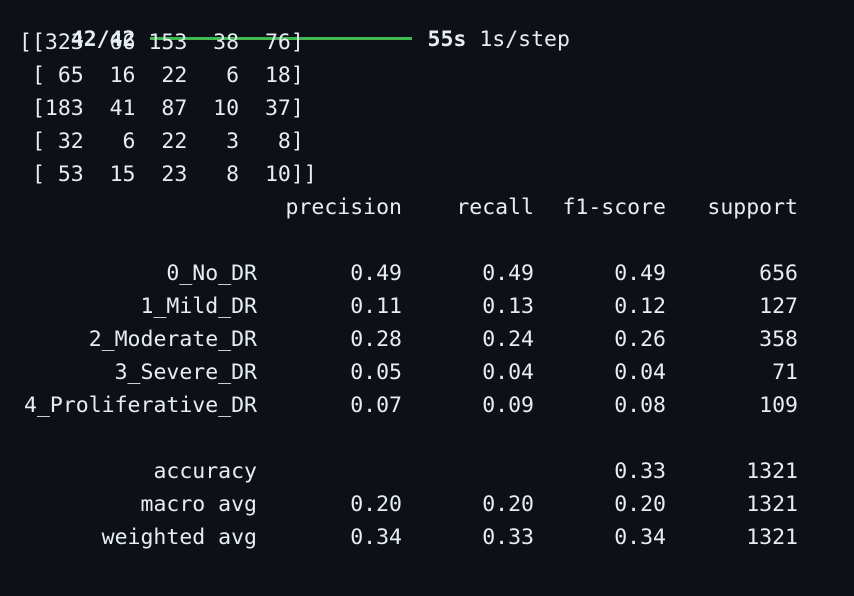 The height and width of the screenshot is (596, 854). Describe the element at coordinates (336, 472) in the screenshot. I see `row-precision` at that location.